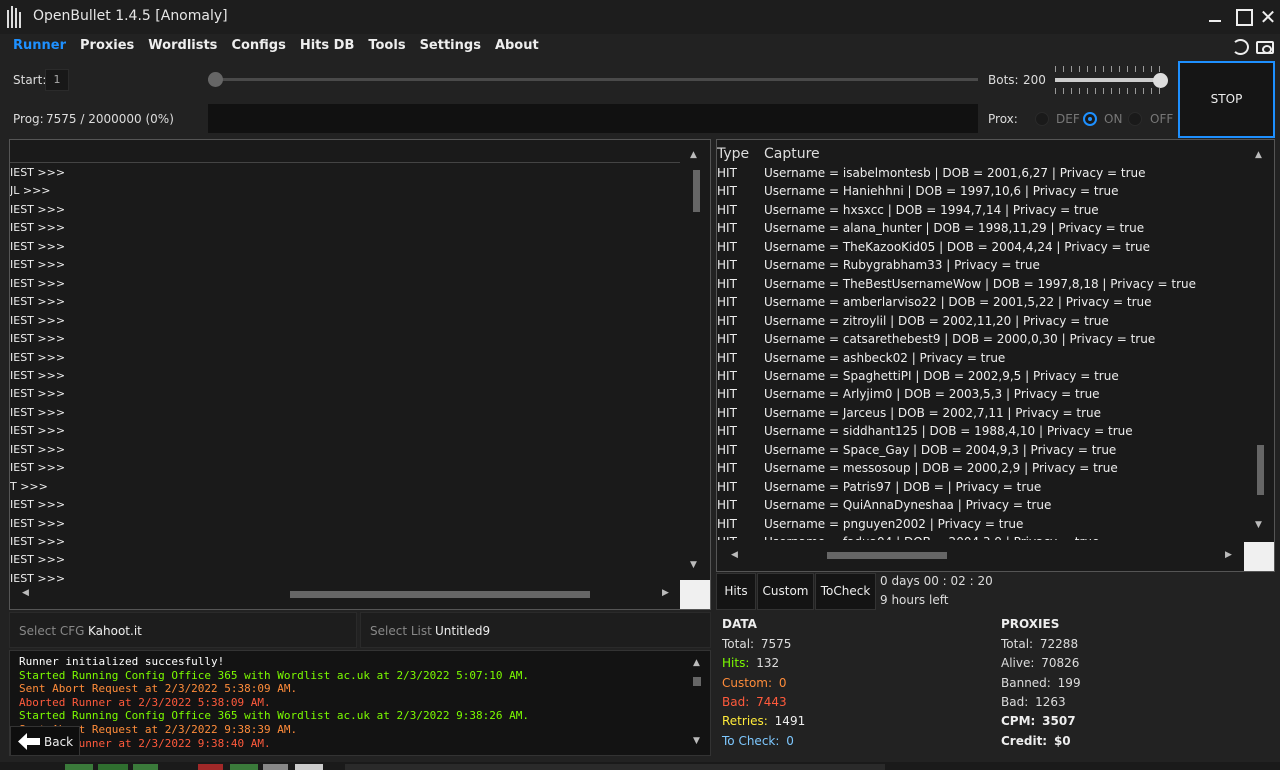  I want to click on prox-radio-on, so click(1090, 119).